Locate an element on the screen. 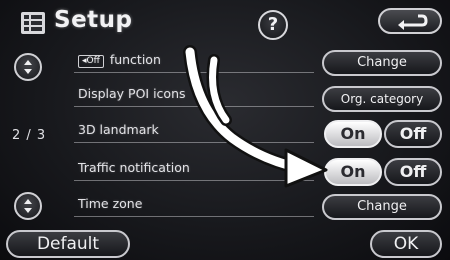  row-label-off-function: ◂Off function is located at coordinates (119, 60).